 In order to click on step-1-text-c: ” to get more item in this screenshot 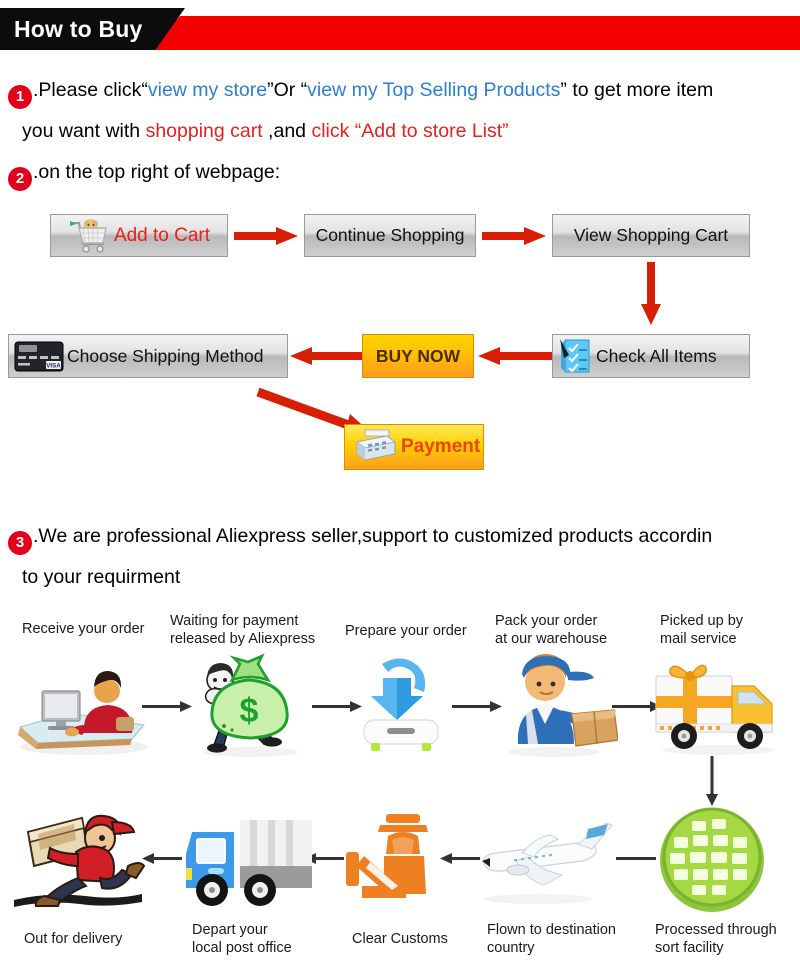, I will do `click(637, 90)`.